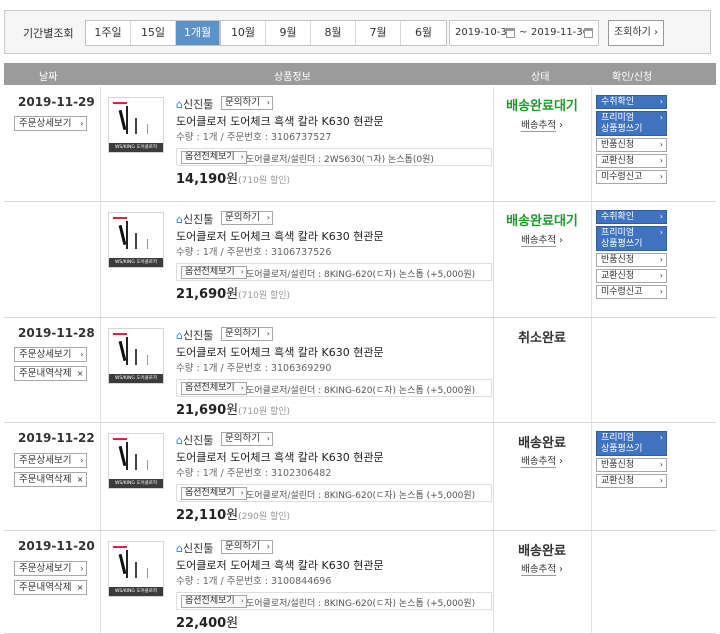 This screenshot has width=720, height=634. I want to click on price-amount: 14,190, so click(201, 179).